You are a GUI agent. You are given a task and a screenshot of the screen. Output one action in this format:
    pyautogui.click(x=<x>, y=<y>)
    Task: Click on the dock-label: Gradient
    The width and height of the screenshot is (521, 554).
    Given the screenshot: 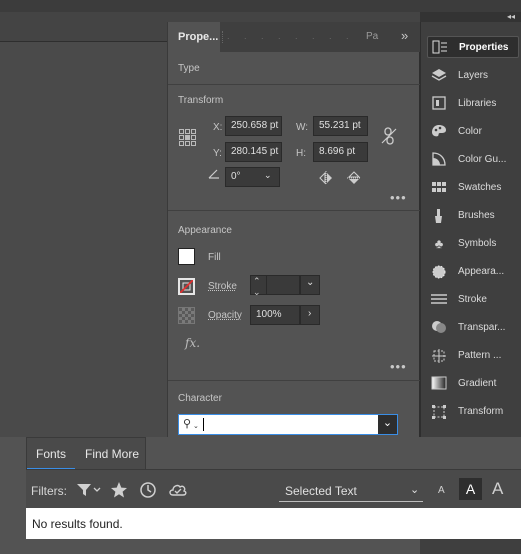 What is the action you would take?
    pyautogui.click(x=477, y=383)
    